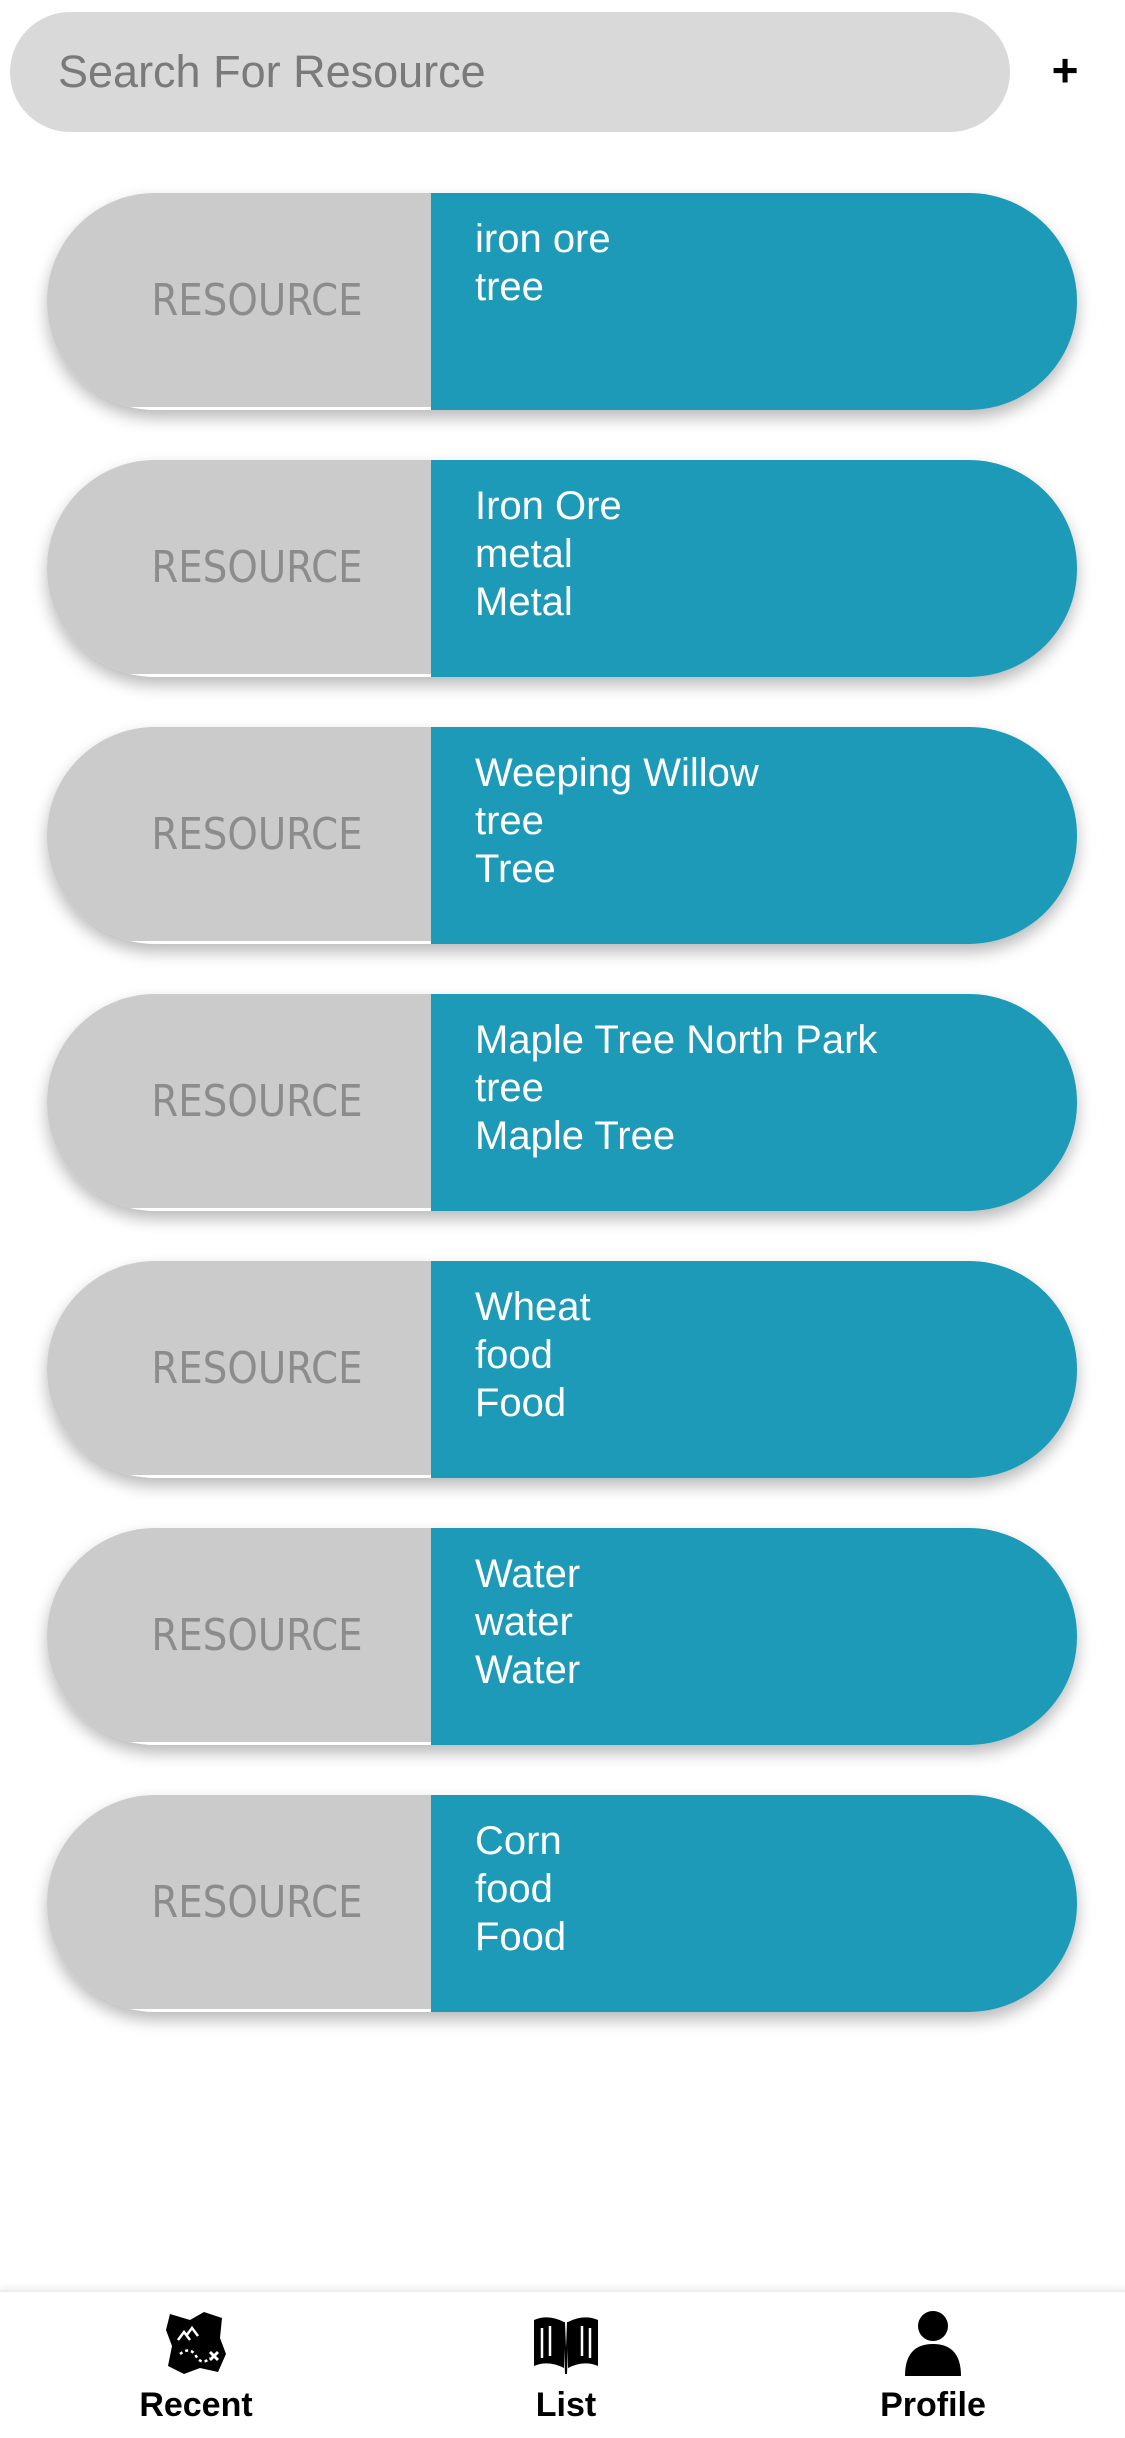 This screenshot has width=1125, height=2438. I want to click on bottom-nav: Recent List Profile, so click(562, 2364).